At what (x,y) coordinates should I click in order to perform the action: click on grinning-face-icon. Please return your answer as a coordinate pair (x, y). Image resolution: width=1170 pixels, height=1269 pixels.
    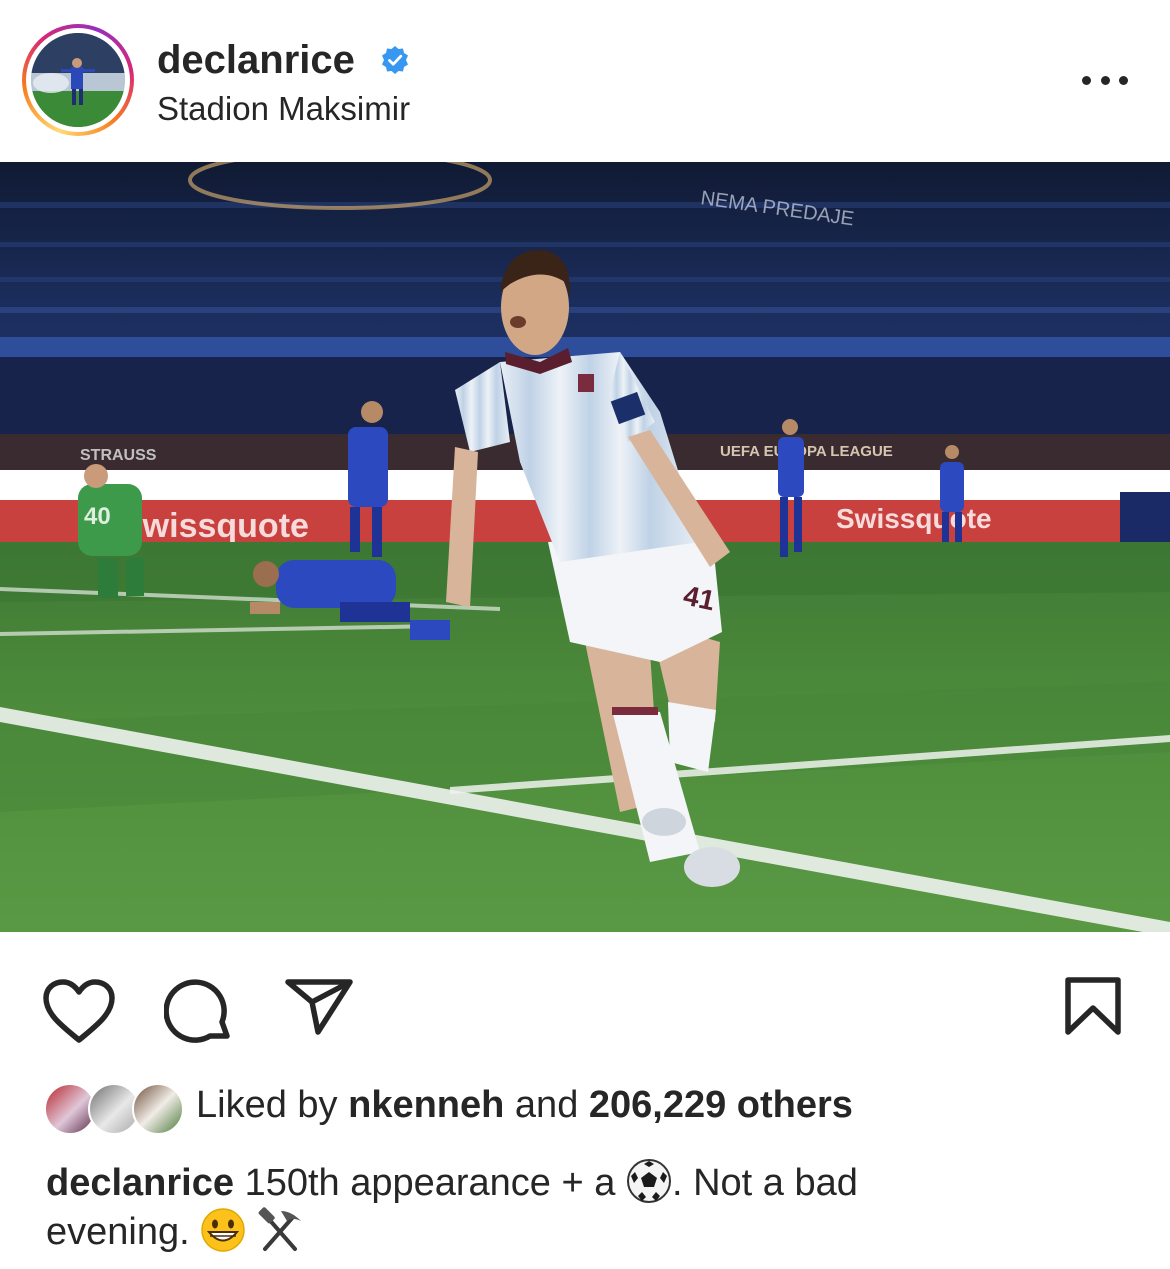
    Looking at the image, I should click on (223, 1230).